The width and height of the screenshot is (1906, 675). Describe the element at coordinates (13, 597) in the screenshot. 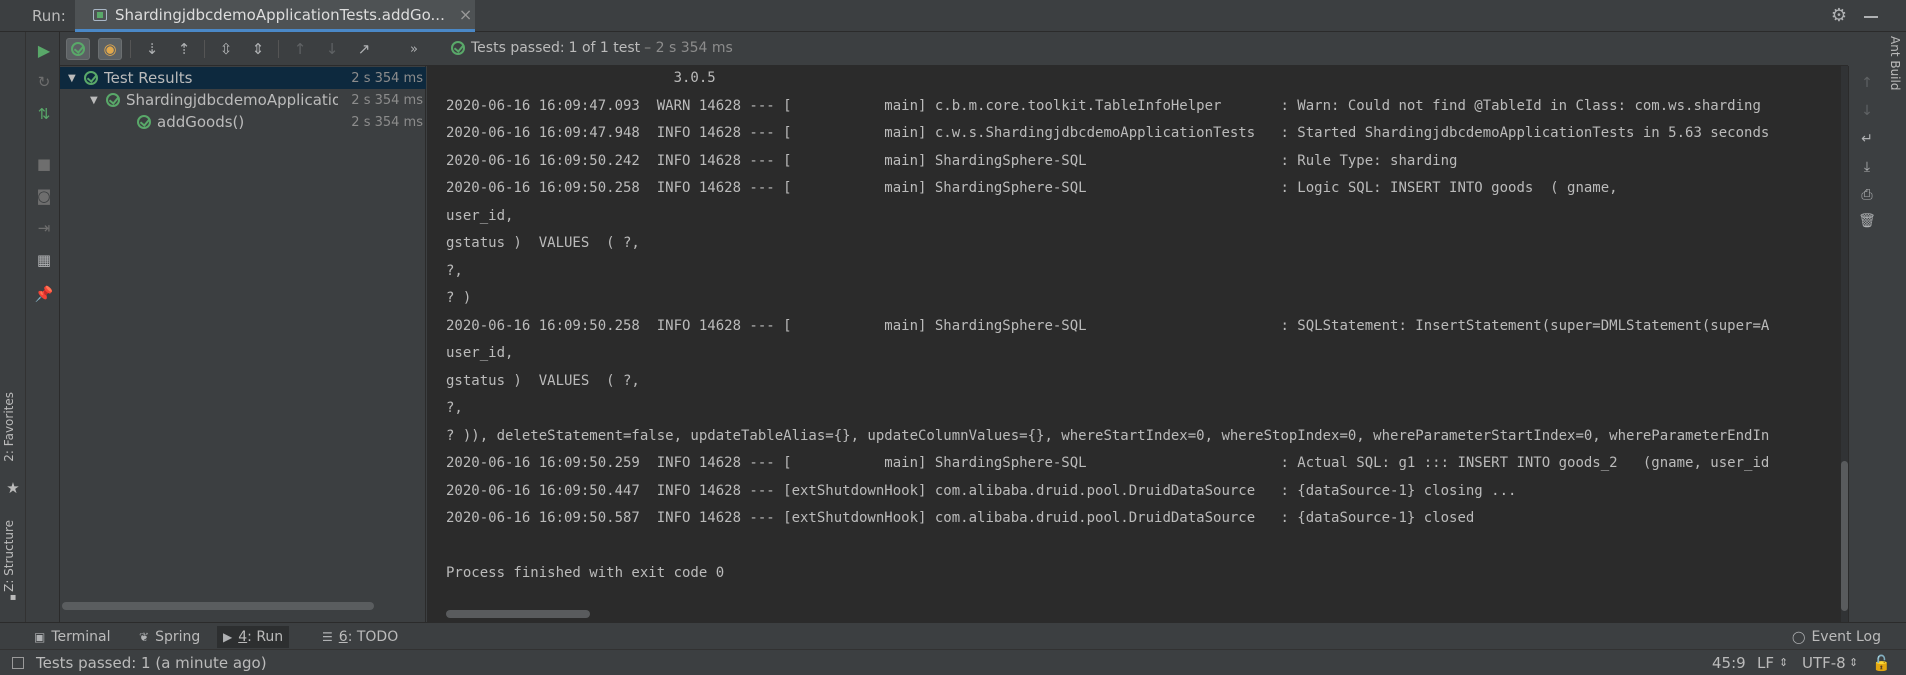

I see `structure-icon: ▪` at that location.